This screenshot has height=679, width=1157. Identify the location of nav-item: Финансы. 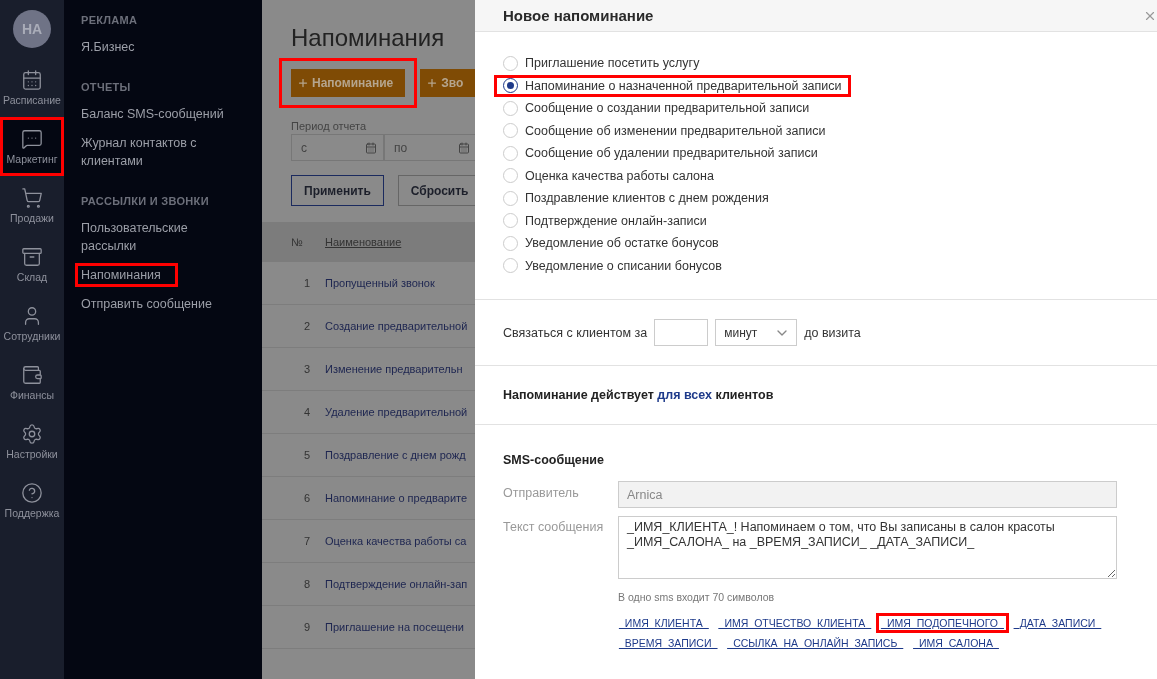
(32, 382).